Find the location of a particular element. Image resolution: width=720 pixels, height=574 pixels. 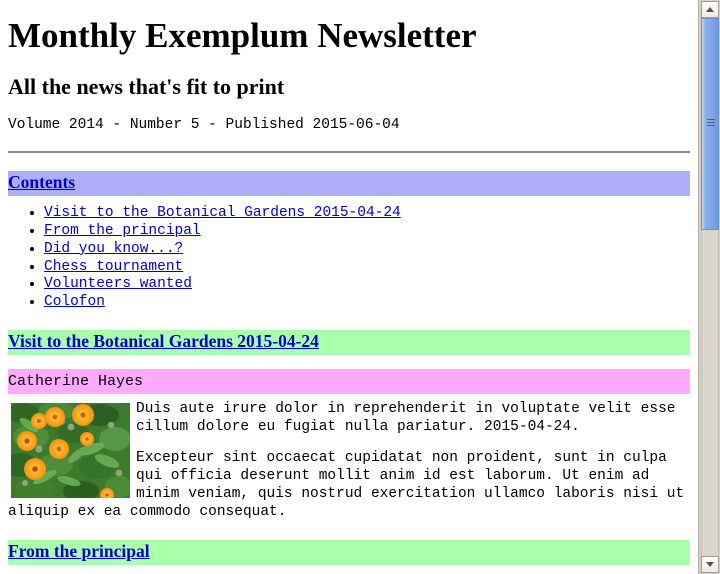

page-title: Monthly Exemplum Newsletter is located at coordinates (242, 35).